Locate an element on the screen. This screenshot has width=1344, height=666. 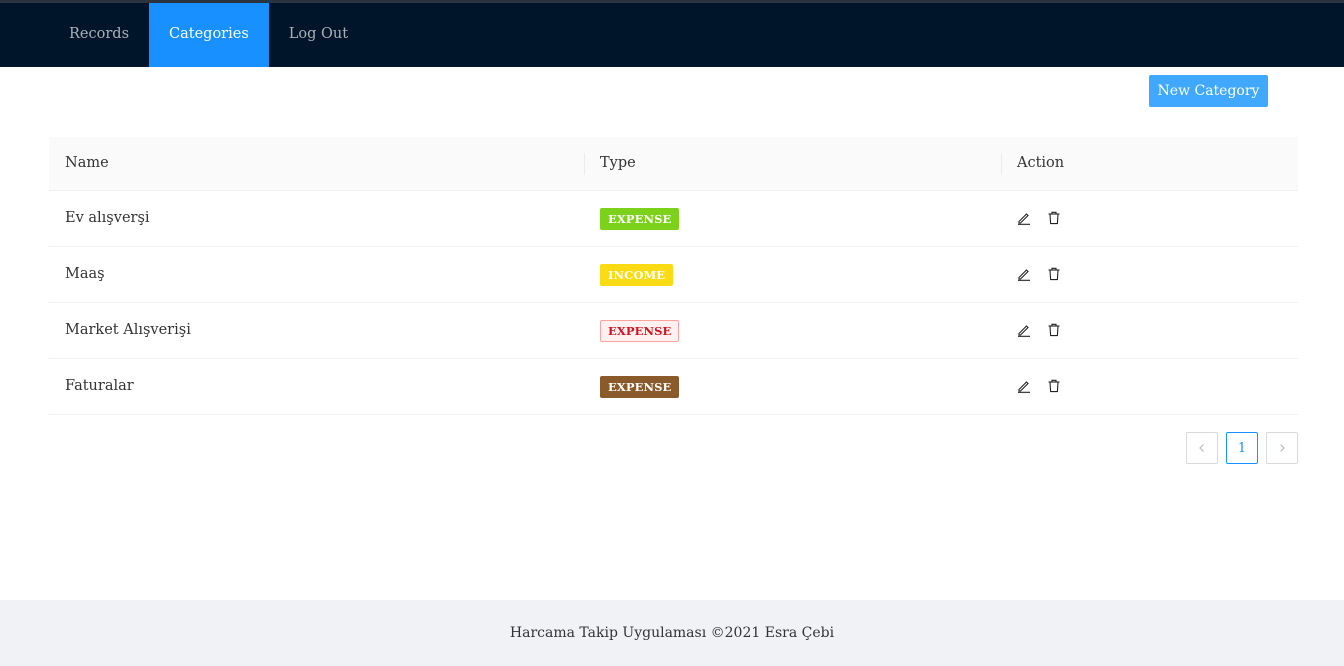
chevron-left-icon is located at coordinates (1201, 448).